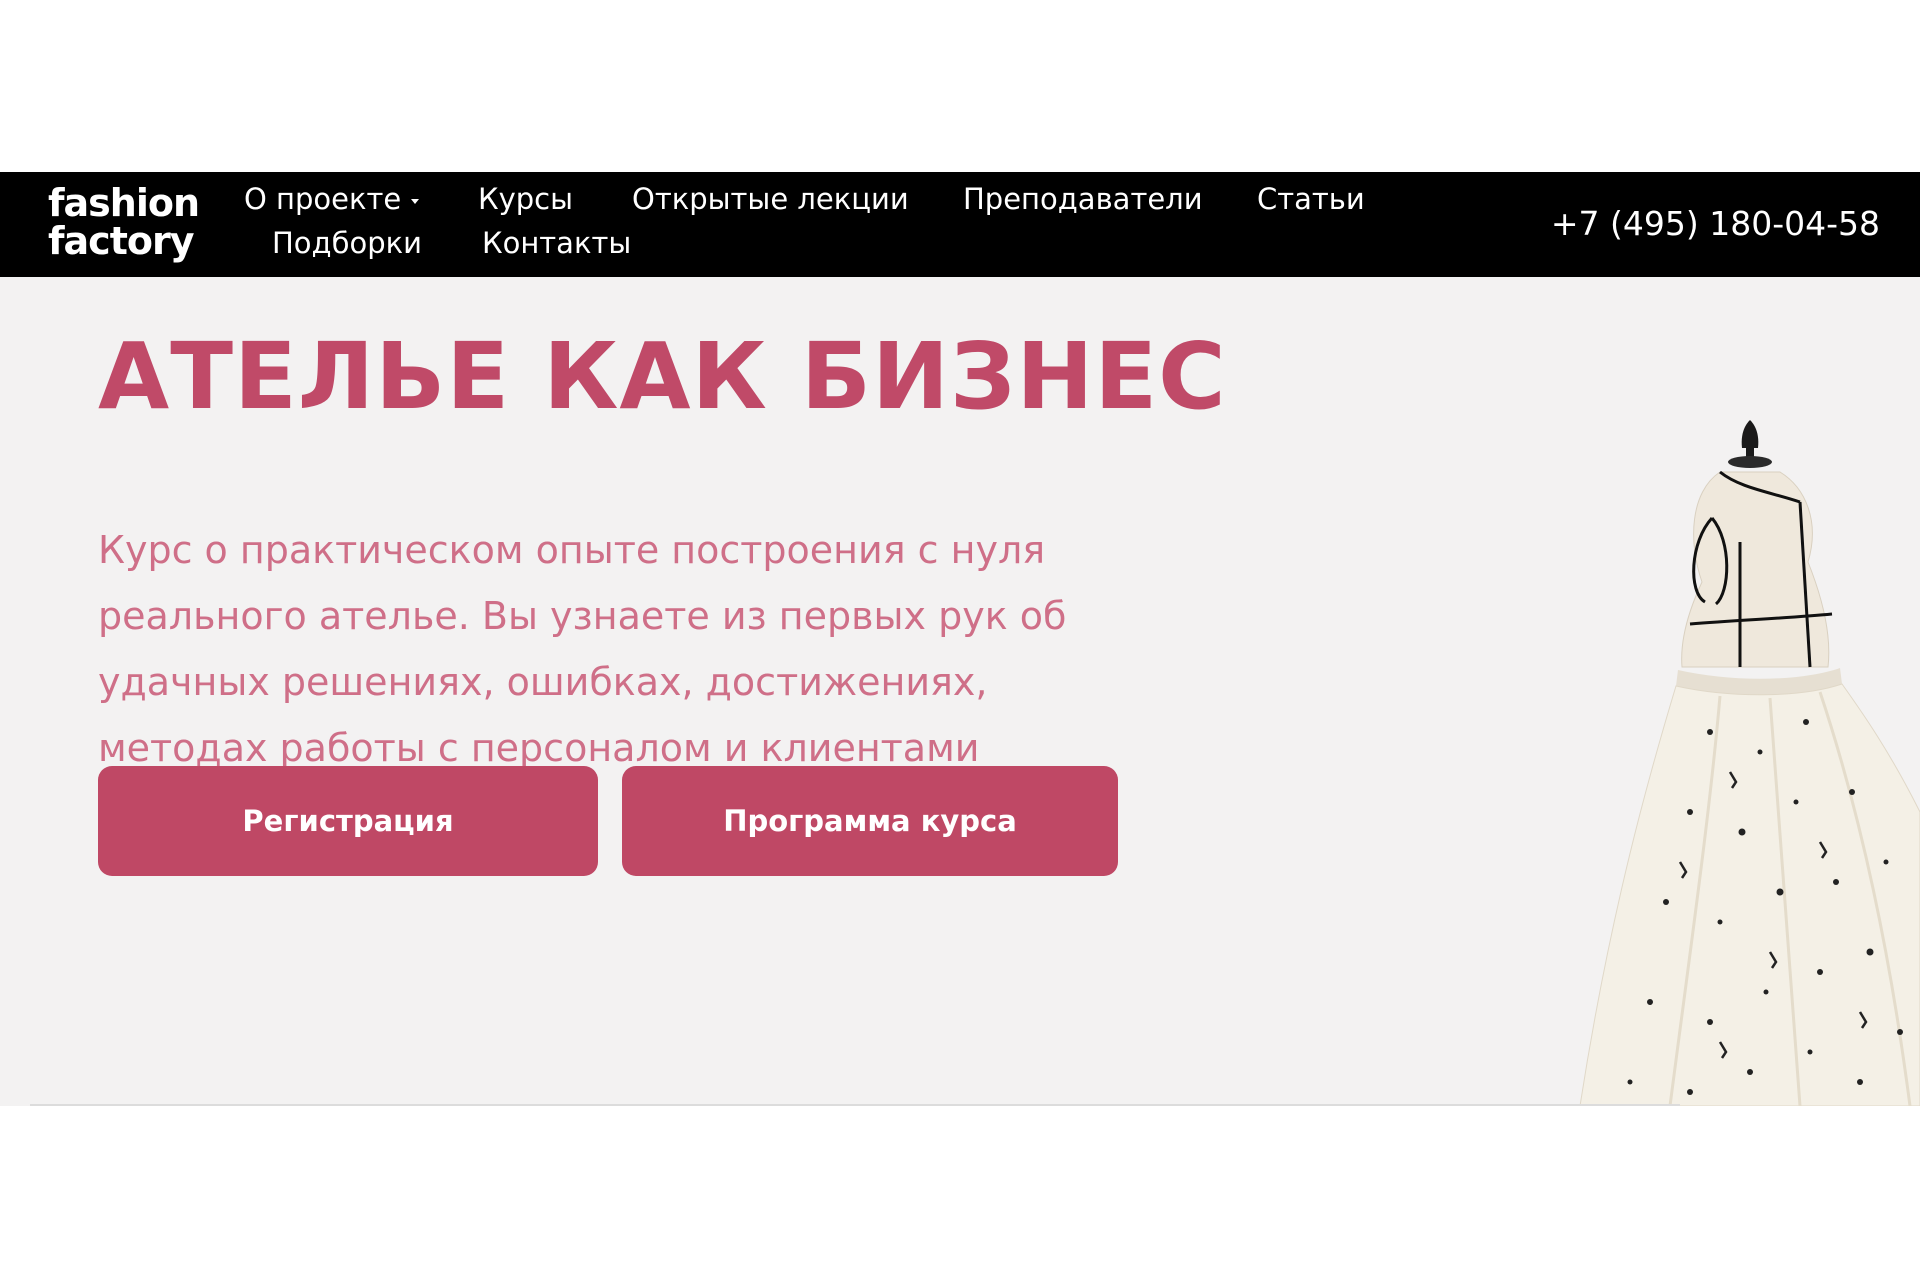  Describe the element at coordinates (855, 1105) in the screenshot. I see `section-divider` at that location.